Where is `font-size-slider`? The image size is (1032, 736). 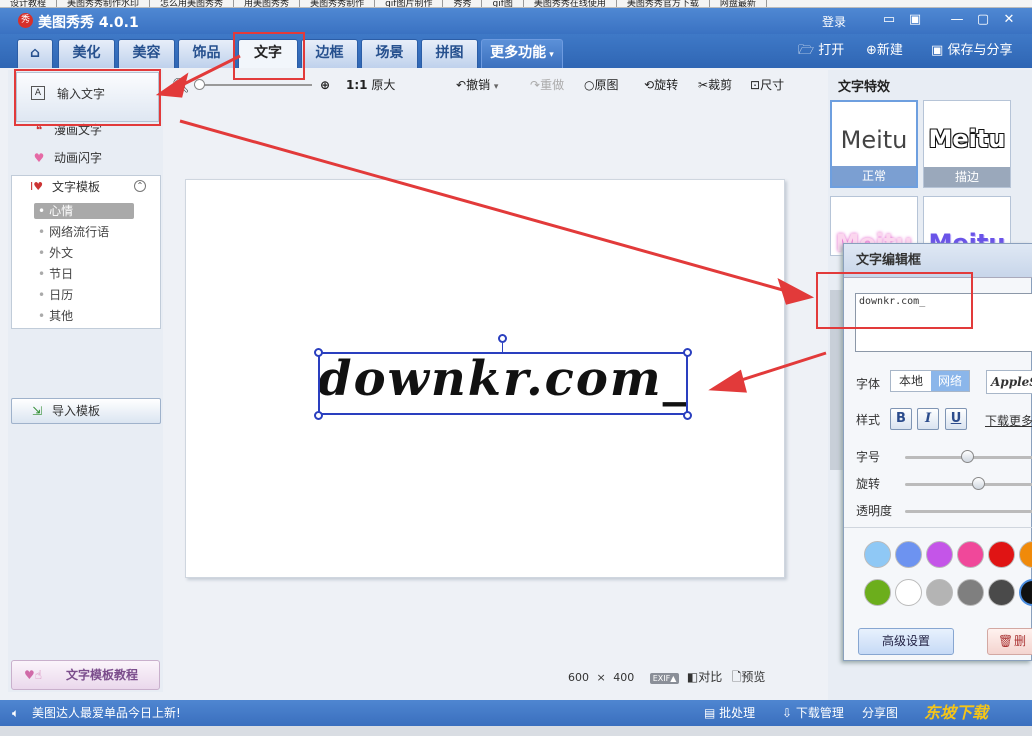
font-size-slider is located at coordinates (968, 456).